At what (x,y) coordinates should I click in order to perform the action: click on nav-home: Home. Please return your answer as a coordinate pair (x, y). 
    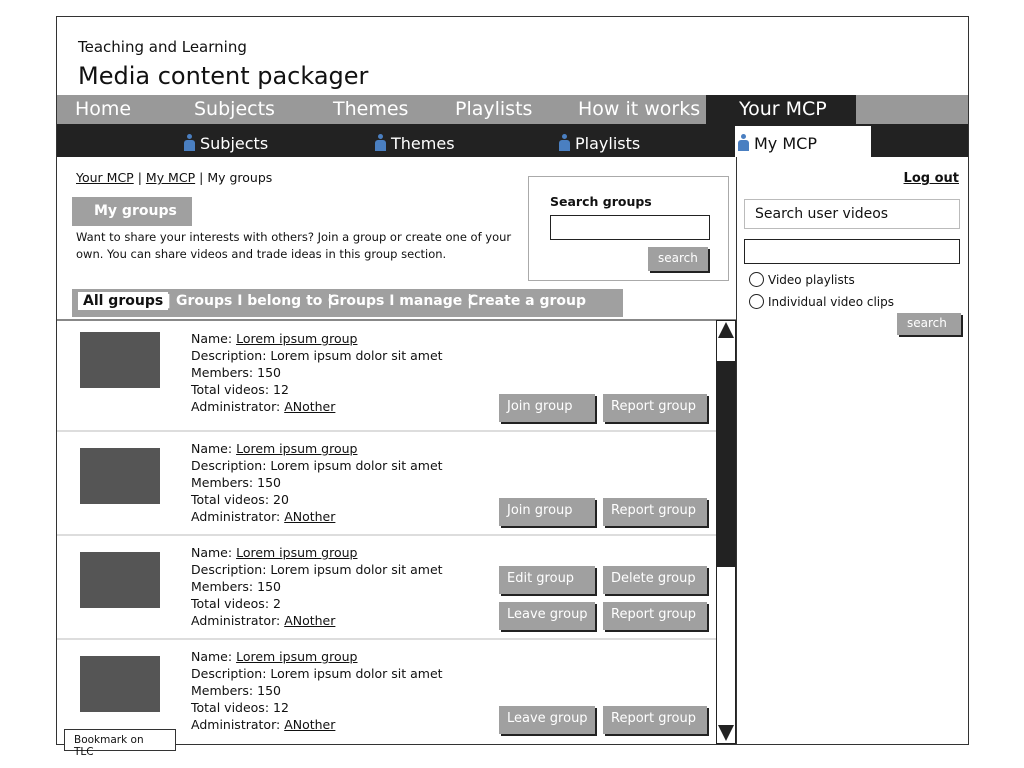
    Looking at the image, I should click on (103, 109).